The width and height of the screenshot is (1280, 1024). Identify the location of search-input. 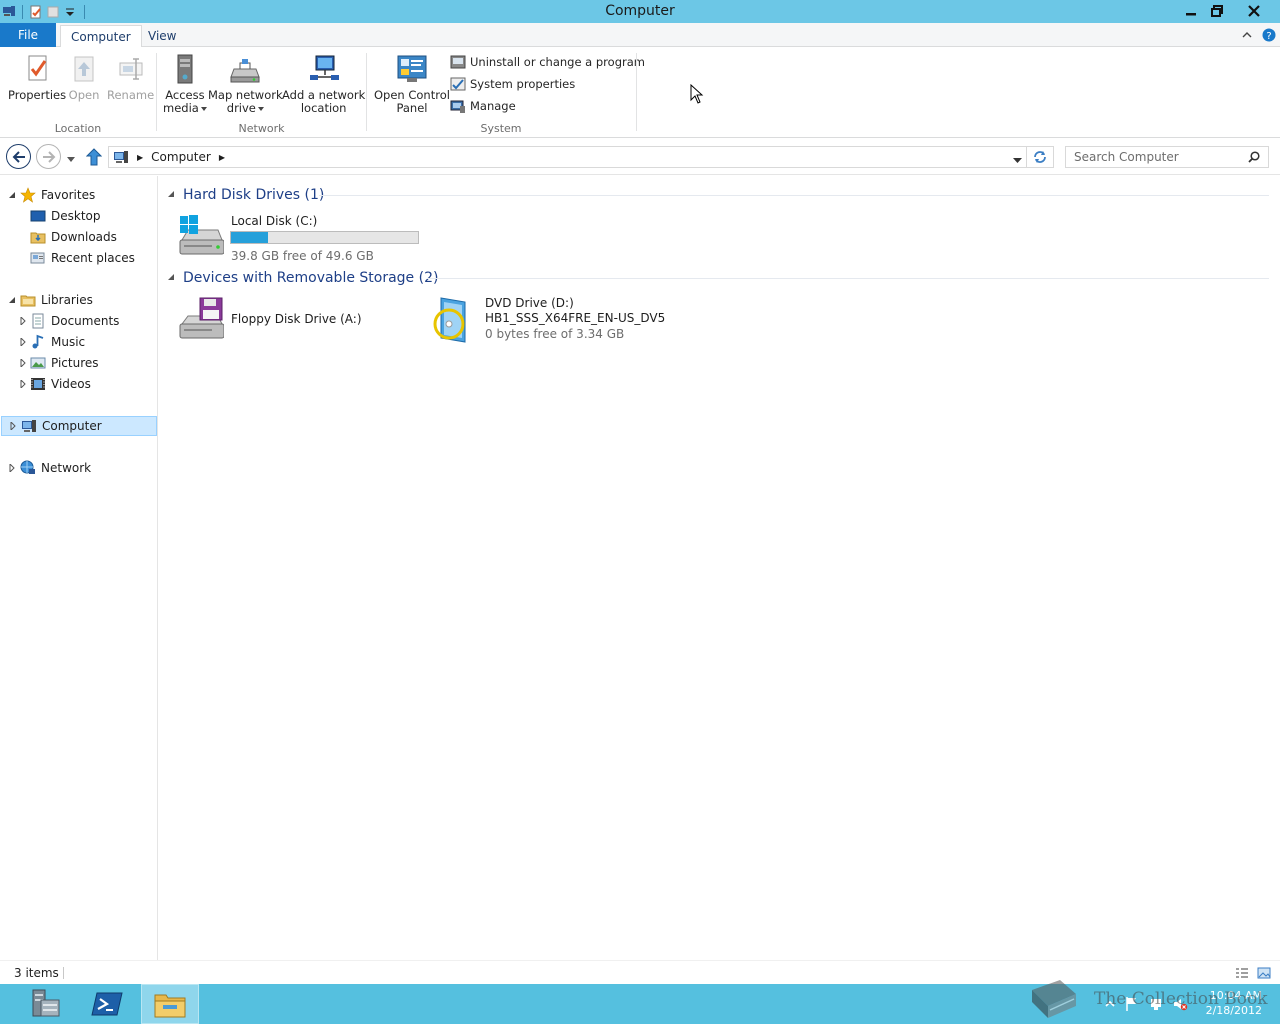
(1159, 157).